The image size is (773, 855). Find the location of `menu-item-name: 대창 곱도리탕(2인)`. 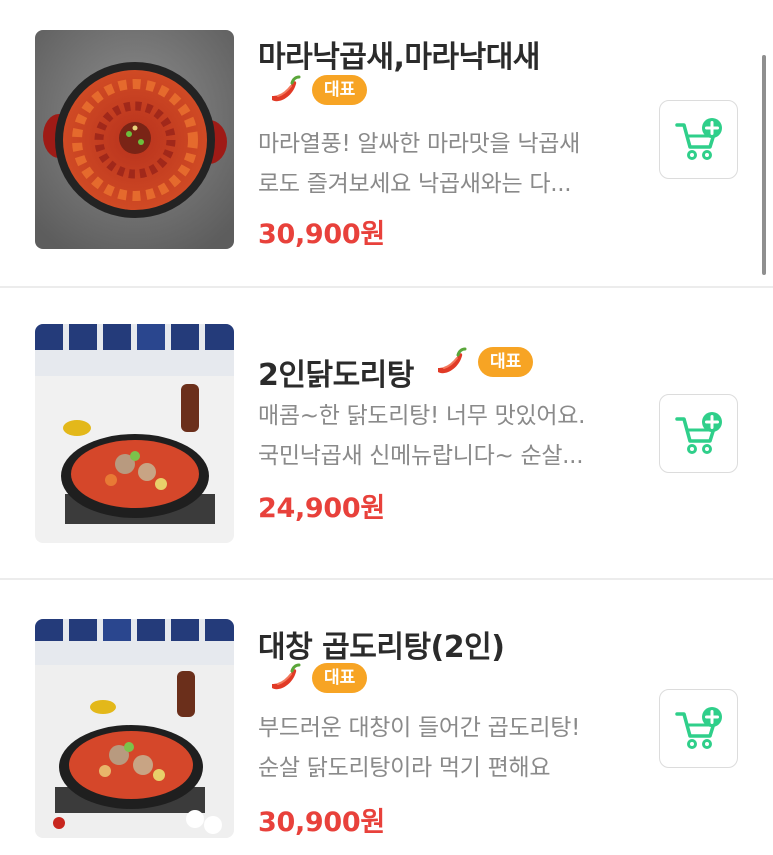

menu-item-name: 대창 곱도리탕(2인) is located at coordinates (381, 647).